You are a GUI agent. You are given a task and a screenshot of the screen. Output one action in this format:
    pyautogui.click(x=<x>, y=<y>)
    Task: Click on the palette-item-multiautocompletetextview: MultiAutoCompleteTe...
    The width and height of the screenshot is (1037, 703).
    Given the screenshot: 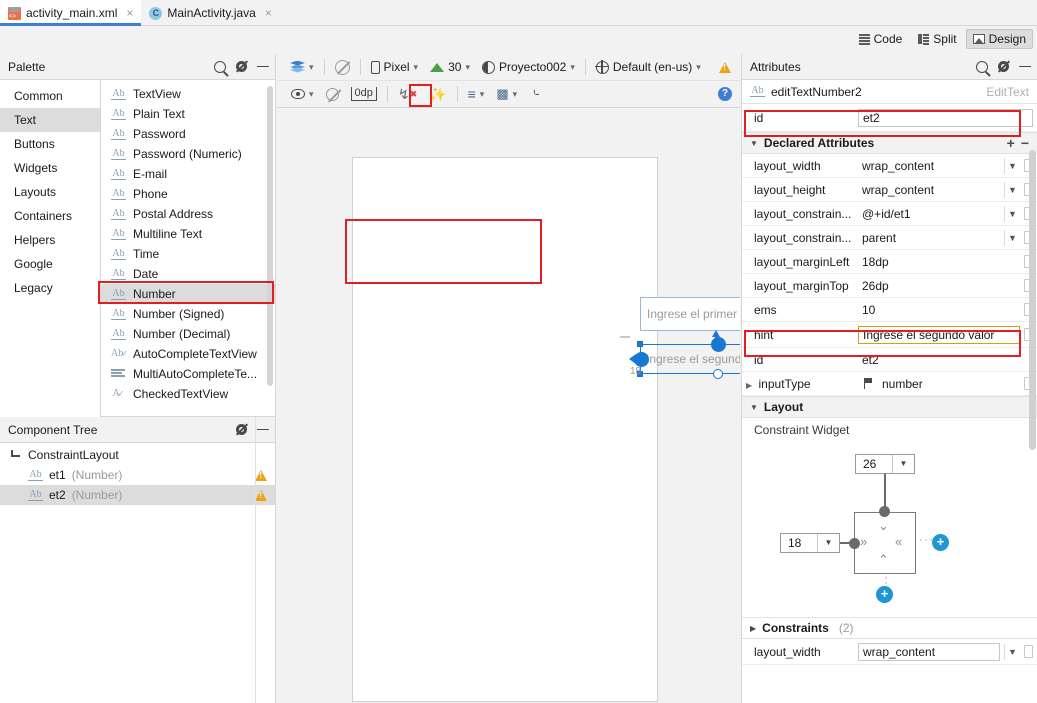 What is the action you would take?
    pyautogui.click(x=188, y=374)
    